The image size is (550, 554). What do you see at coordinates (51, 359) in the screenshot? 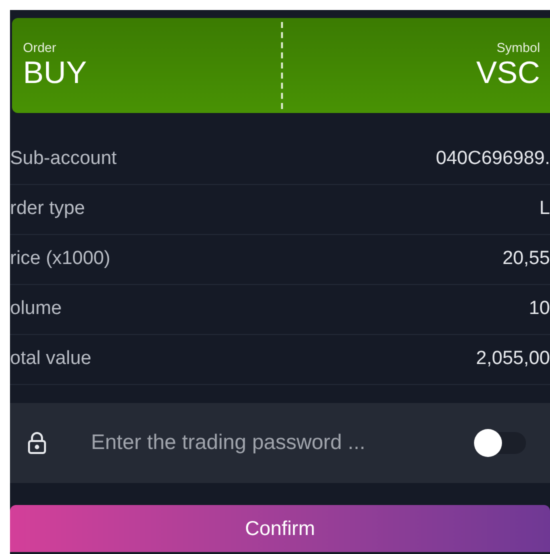
I see `field-label: otal value` at bounding box center [51, 359].